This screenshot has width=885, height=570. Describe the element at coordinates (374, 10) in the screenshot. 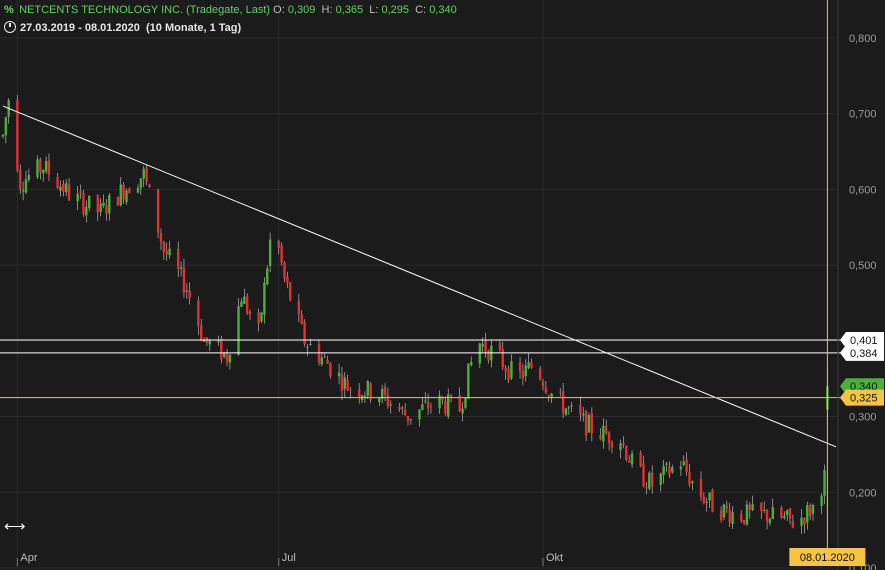

I see `low-label: L:` at that location.